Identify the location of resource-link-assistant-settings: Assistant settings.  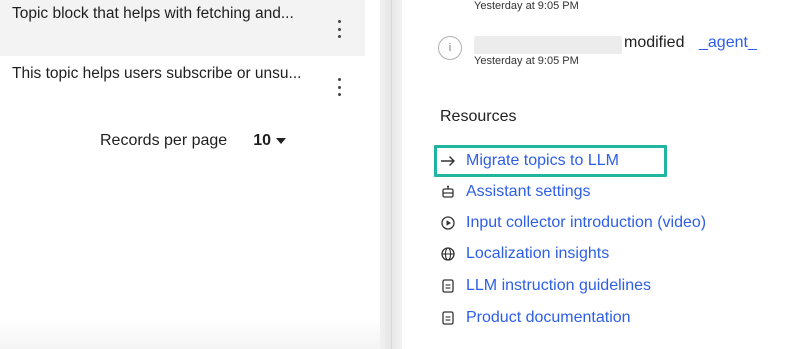
(515, 192).